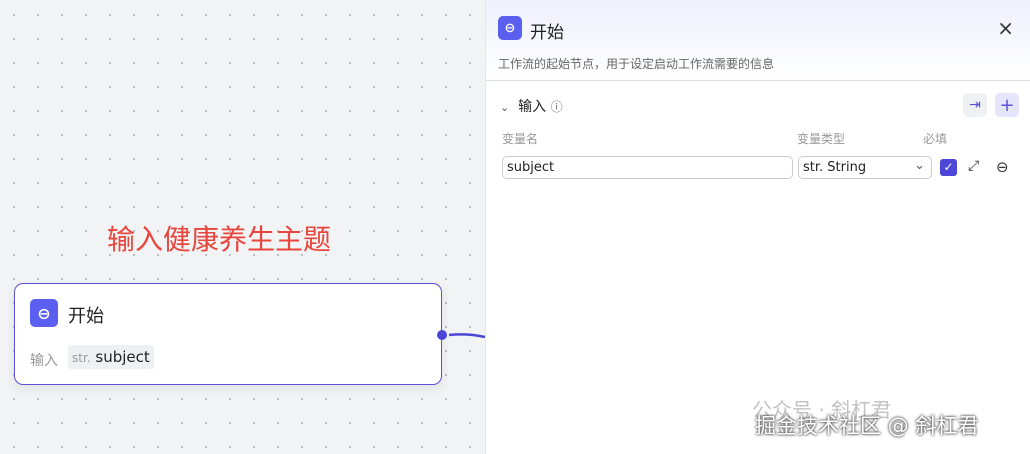  I want to click on column-header-name: 变量名, so click(520, 139).